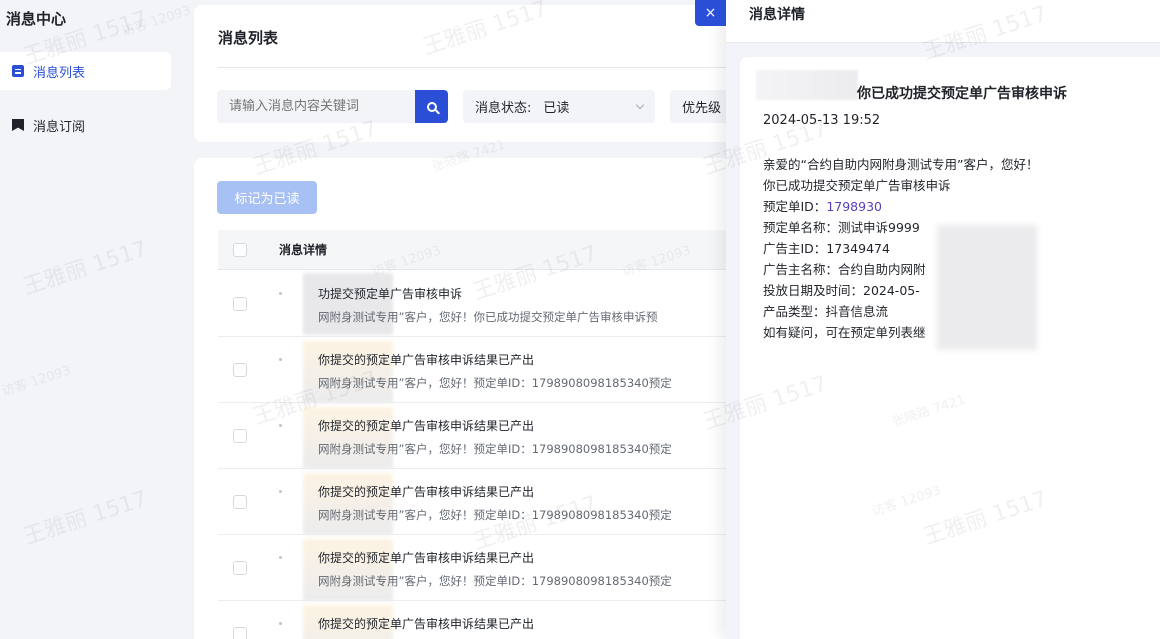 The width and height of the screenshot is (1160, 639). Describe the element at coordinates (59, 73) in the screenshot. I see `sidebar-item-label: 消息列表` at that location.